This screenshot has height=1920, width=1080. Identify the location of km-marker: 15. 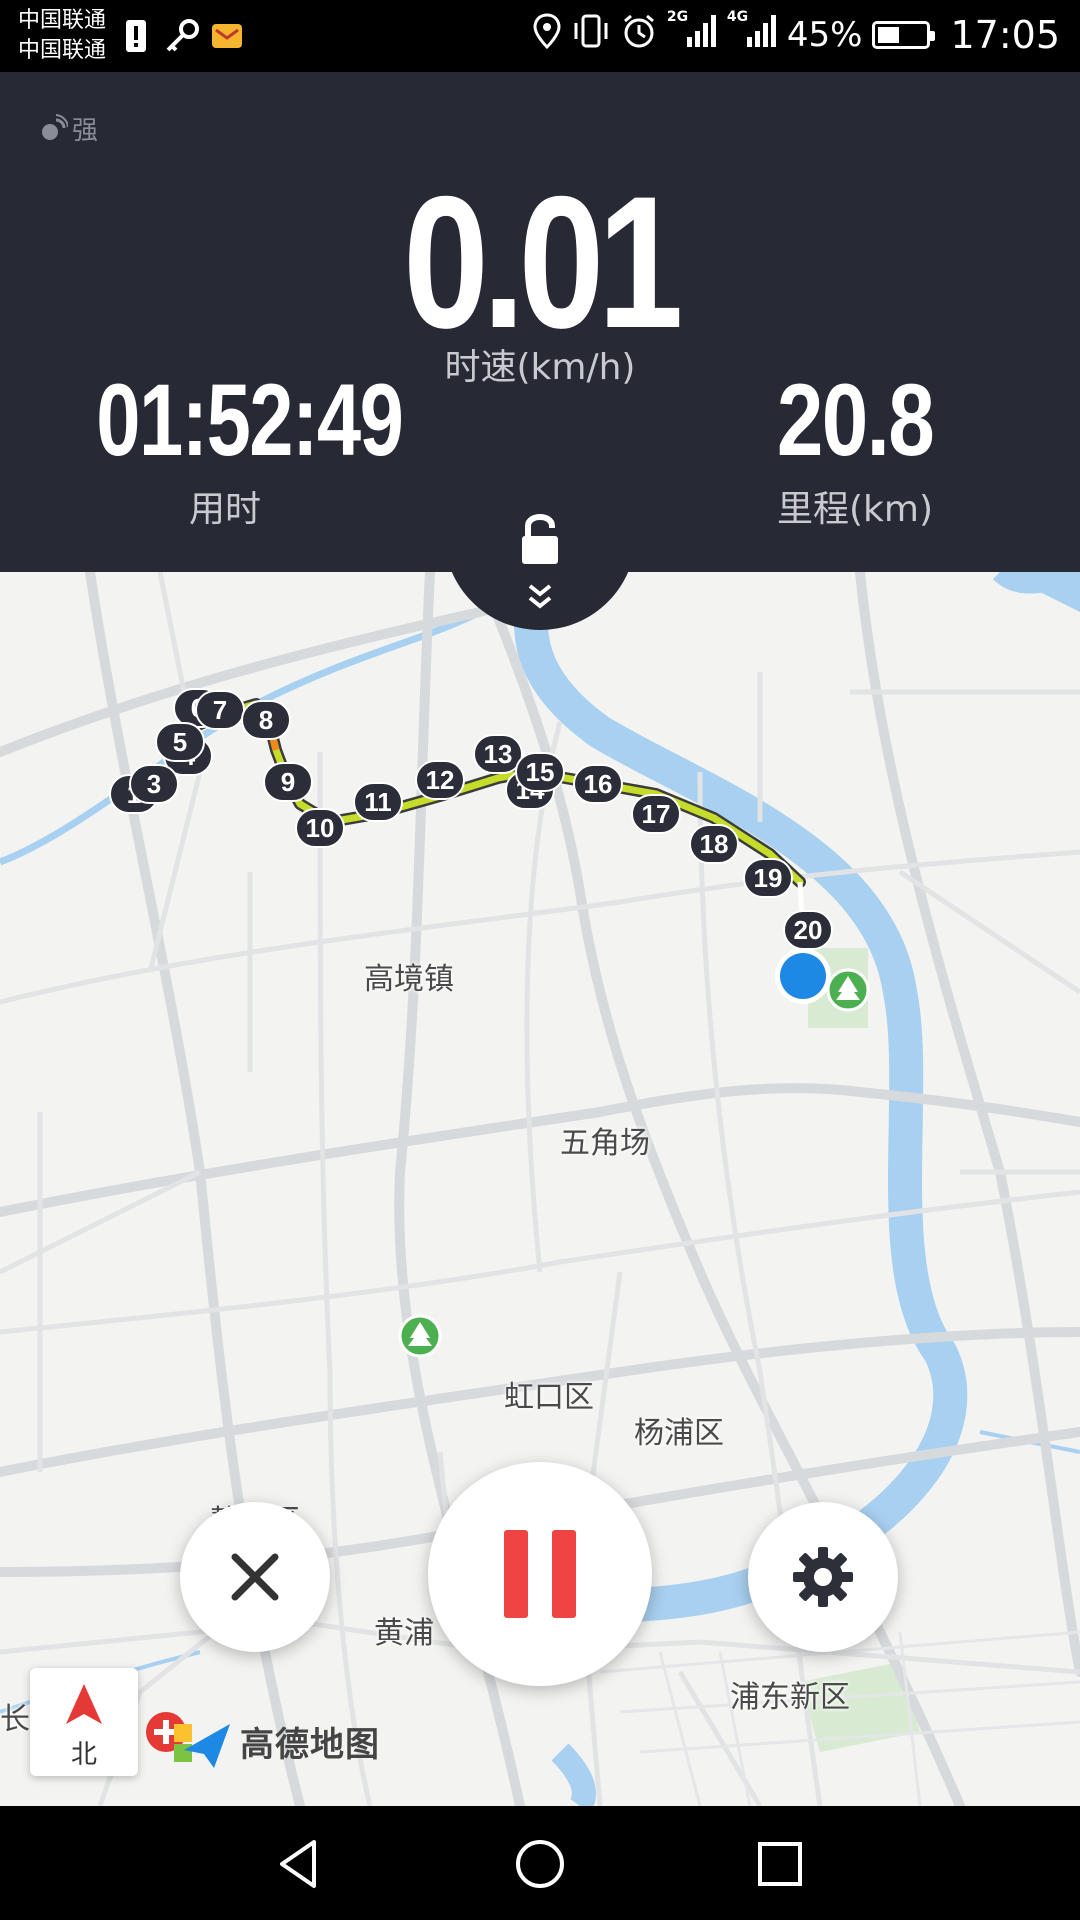
(540, 772).